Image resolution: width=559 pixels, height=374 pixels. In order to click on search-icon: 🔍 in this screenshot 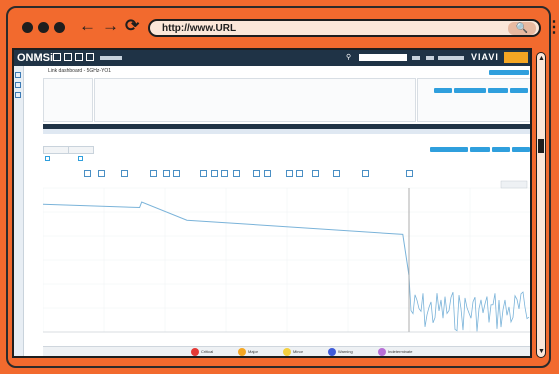, I will do `click(522, 28)`.